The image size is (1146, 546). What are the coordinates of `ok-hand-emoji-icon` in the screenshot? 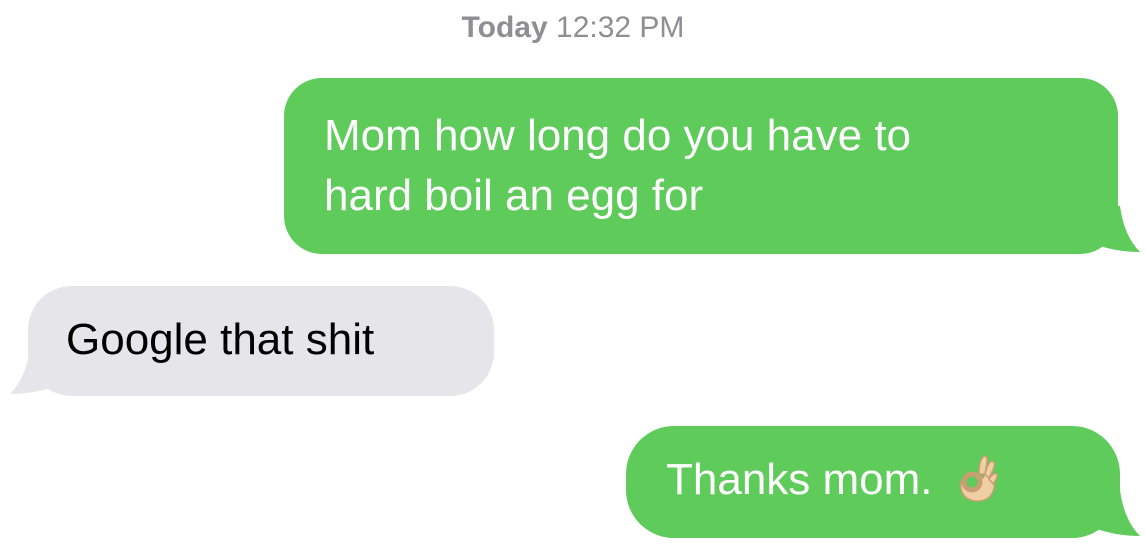 It's located at (978, 478).